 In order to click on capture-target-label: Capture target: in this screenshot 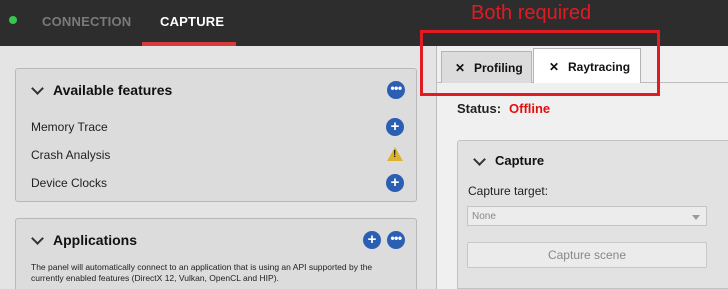, I will do `click(508, 191)`.